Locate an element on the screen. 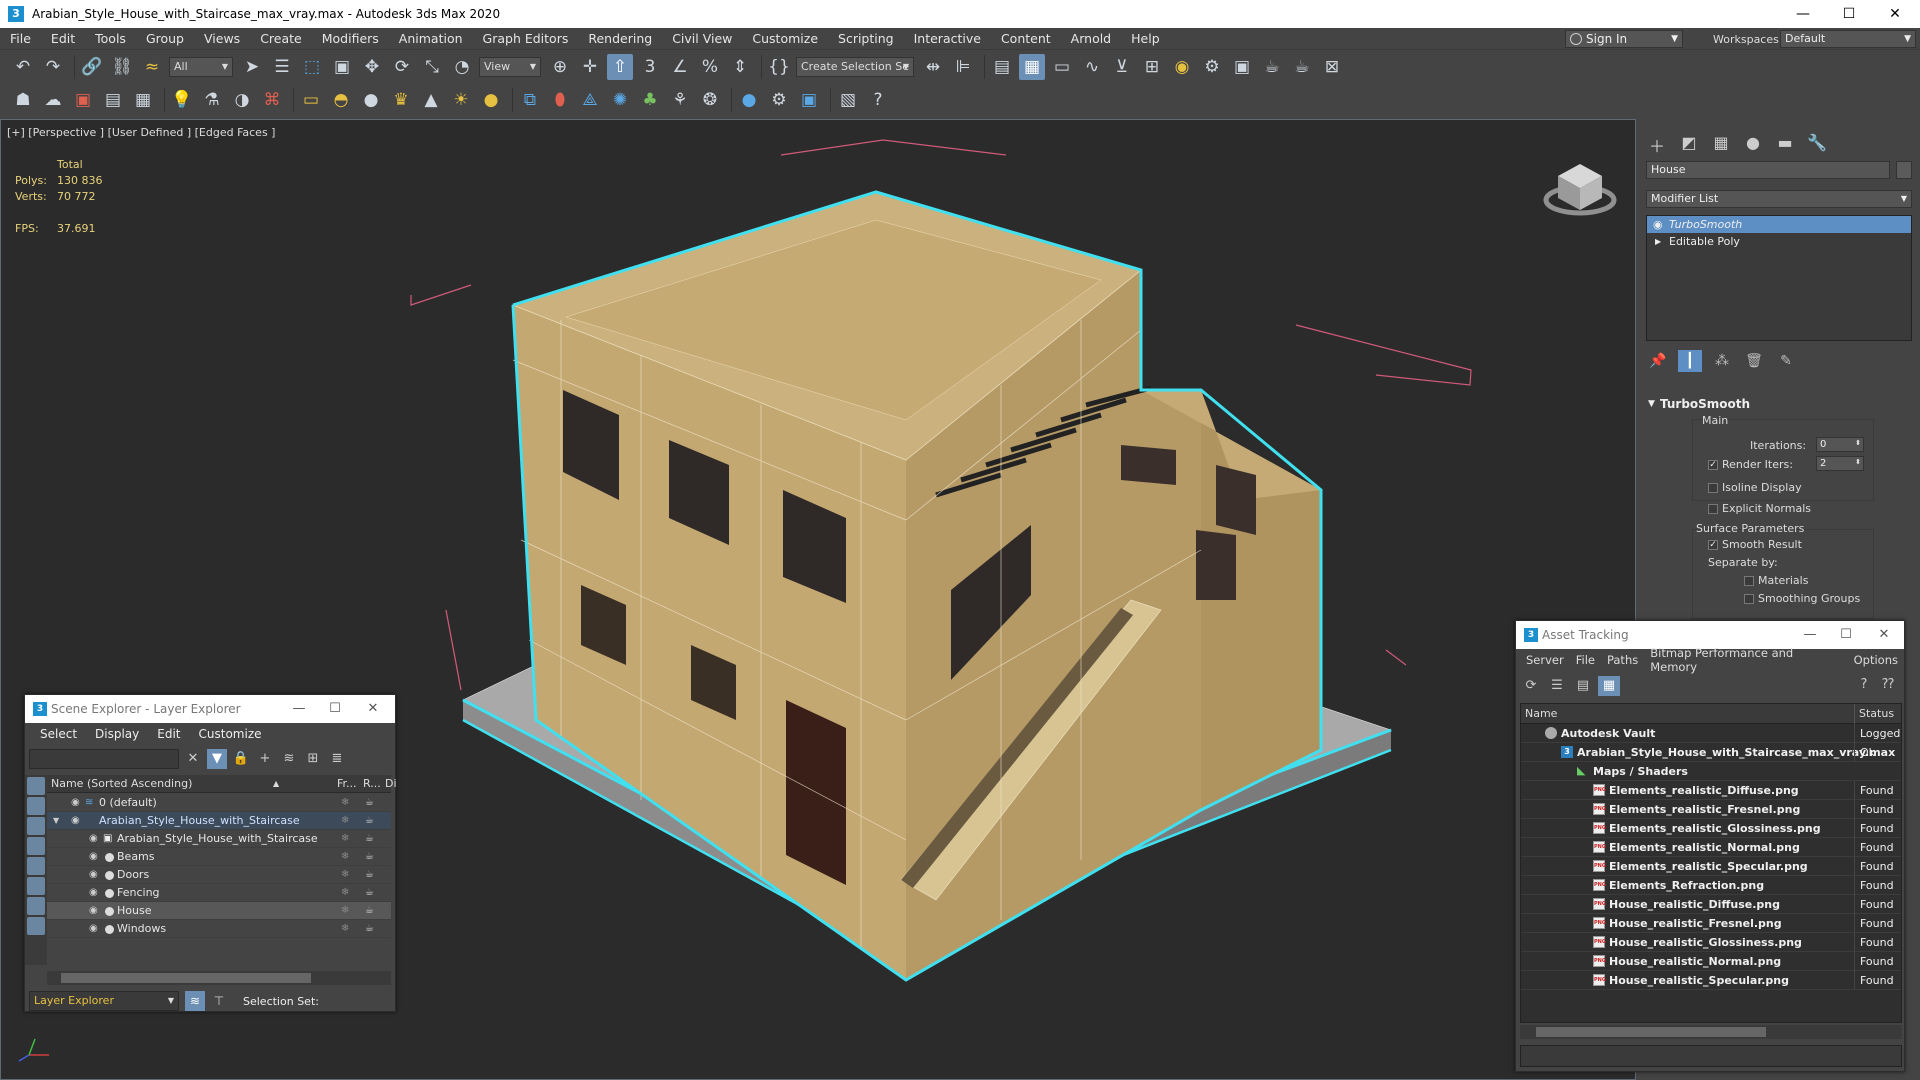 The height and width of the screenshot is (1080, 1920). create-tab-icon: ＋ is located at coordinates (1657, 144).